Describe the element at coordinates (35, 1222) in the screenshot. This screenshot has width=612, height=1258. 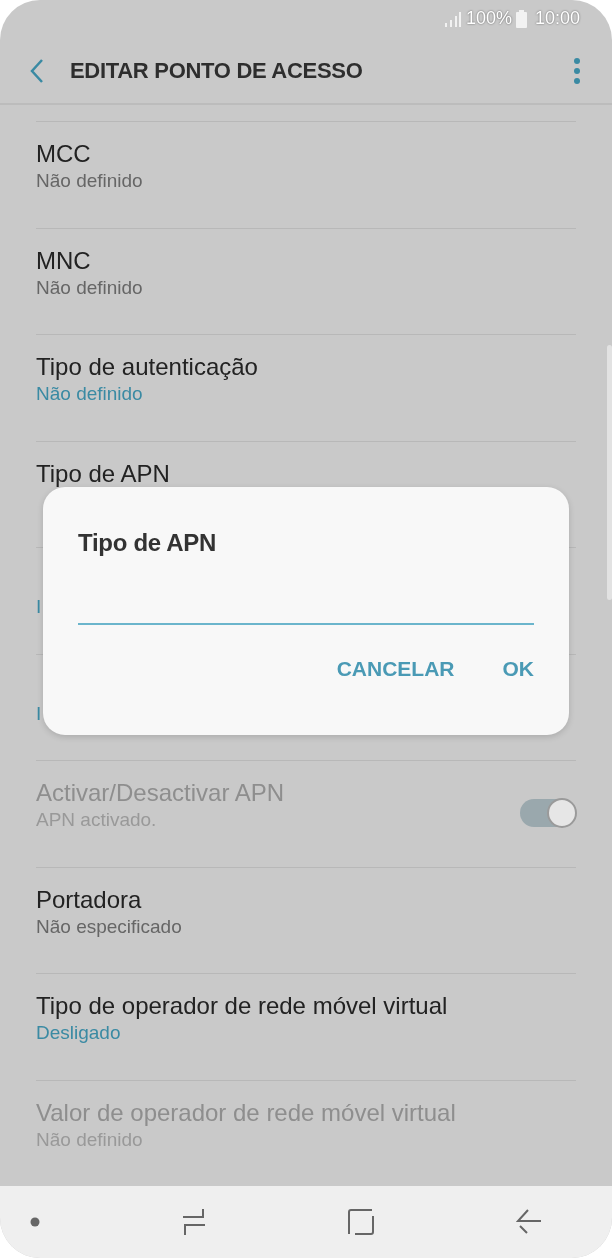
I see `dot-icon` at that location.